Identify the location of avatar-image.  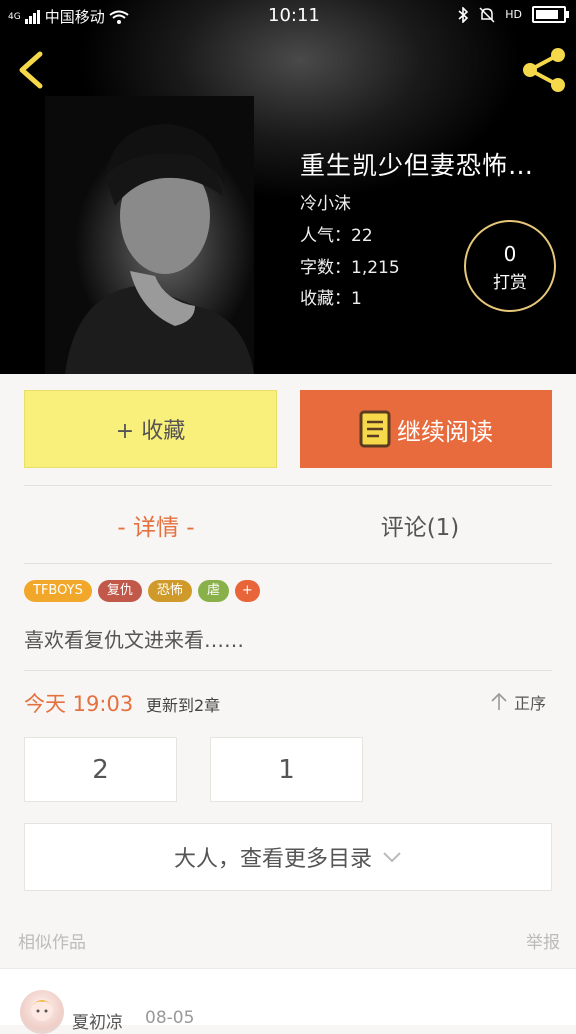
(42, 1010).